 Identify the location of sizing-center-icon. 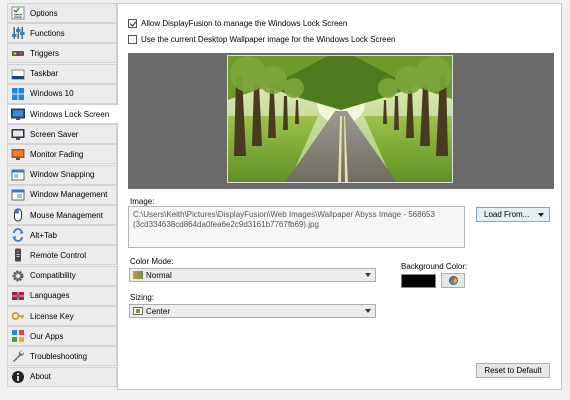
(138, 311).